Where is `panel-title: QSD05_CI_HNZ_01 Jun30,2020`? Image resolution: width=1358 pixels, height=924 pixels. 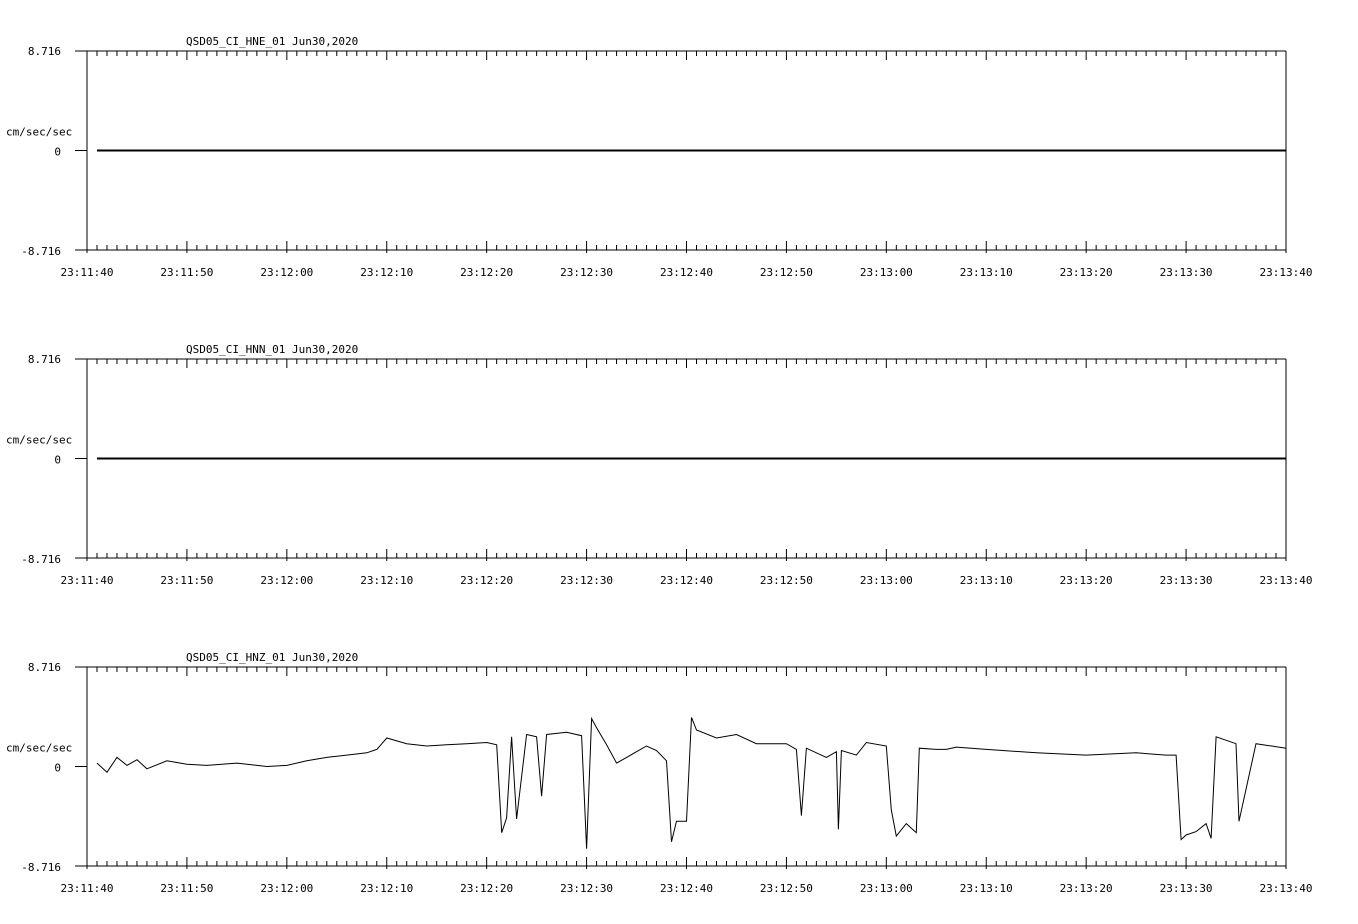
panel-title: QSD05_CI_HNZ_01 Jun30,2020 is located at coordinates (272, 657).